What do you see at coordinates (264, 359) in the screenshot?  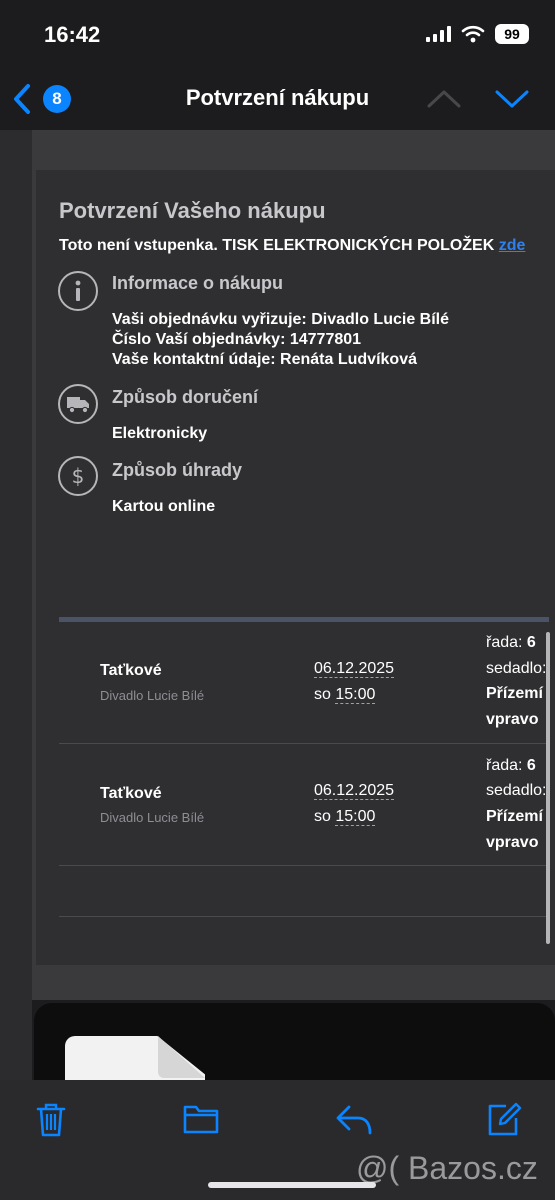 I see `purchase-info-contact: Vaše kontaktní údaje: Renáta Ludvíková` at bounding box center [264, 359].